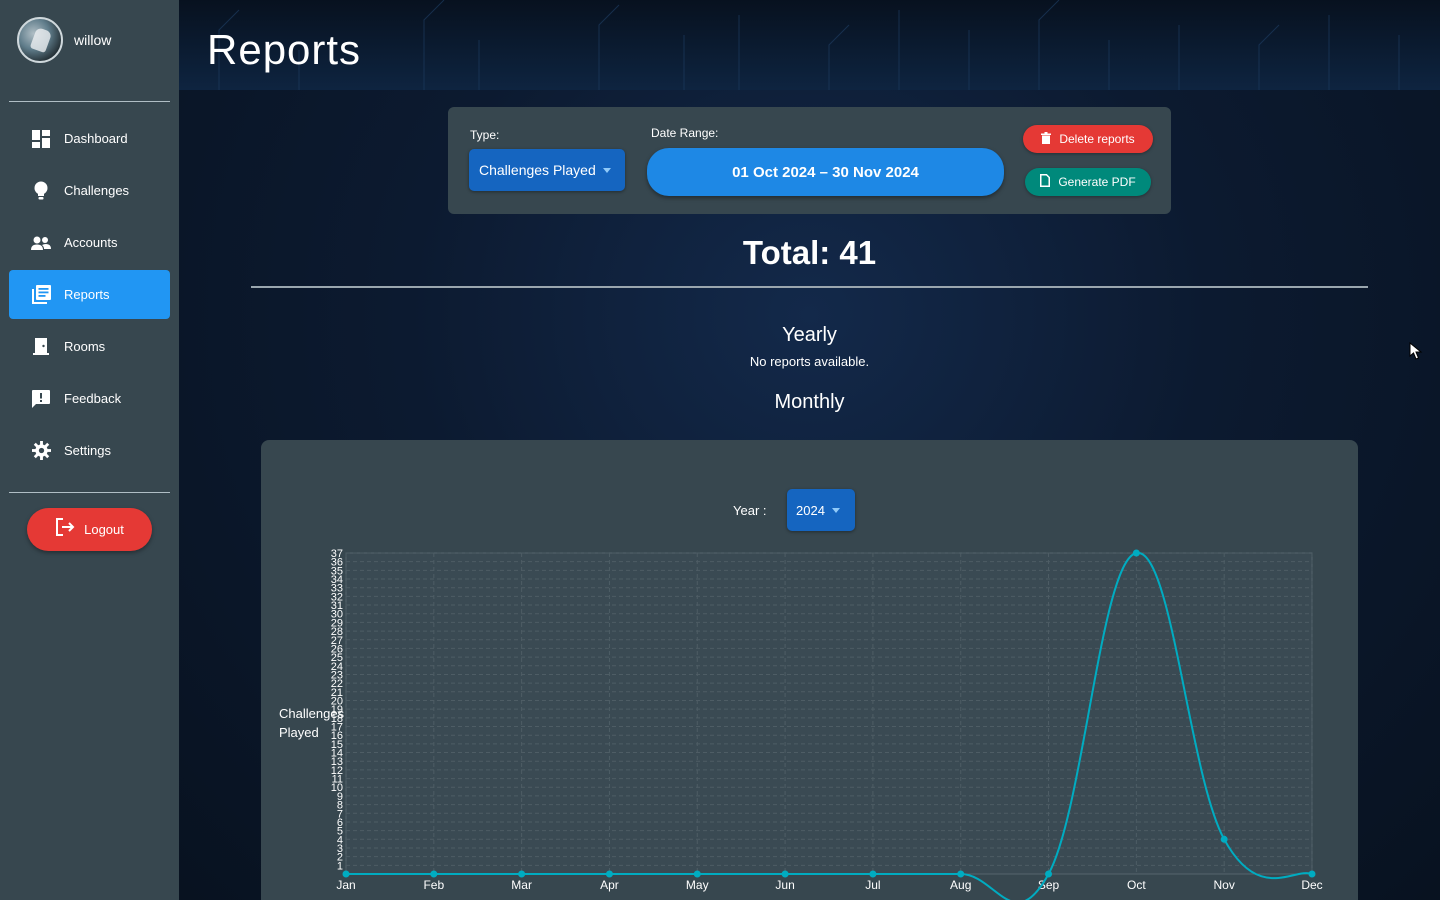 Image resolution: width=1440 pixels, height=900 pixels. Describe the element at coordinates (64, 40) in the screenshot. I see `user-profile: willow` at that location.